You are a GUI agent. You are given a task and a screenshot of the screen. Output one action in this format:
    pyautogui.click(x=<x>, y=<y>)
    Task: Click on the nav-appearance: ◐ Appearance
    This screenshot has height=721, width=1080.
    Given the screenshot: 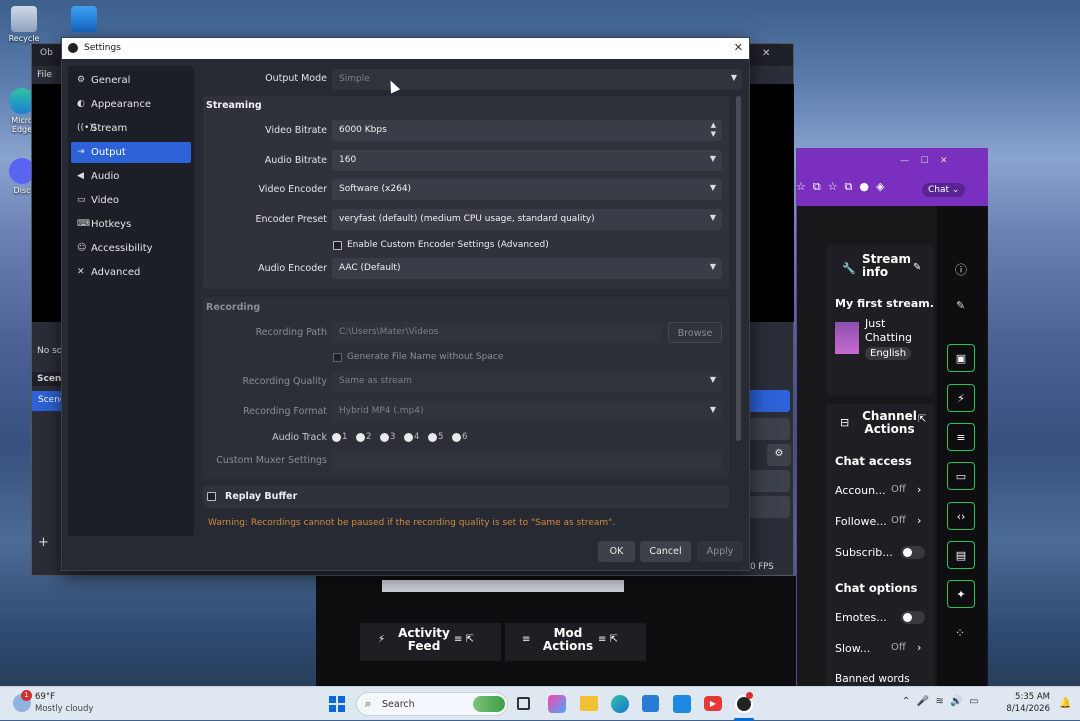 What is the action you would take?
    pyautogui.click(x=131, y=104)
    